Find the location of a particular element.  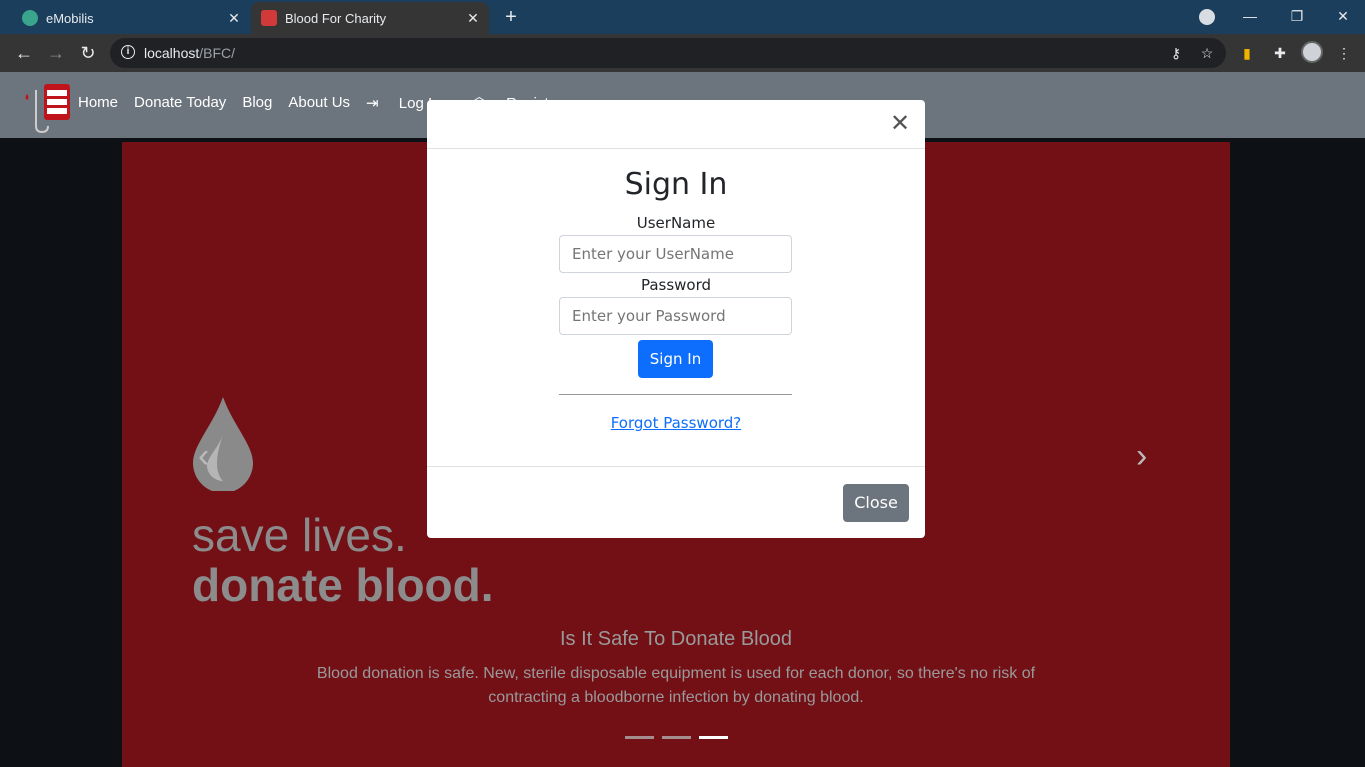

divider is located at coordinates (675, 394).